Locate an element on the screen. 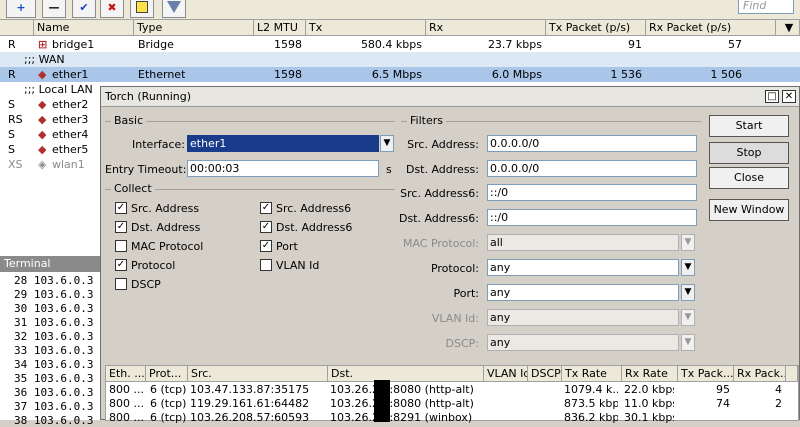  new-window-button: New Window is located at coordinates (749, 210).